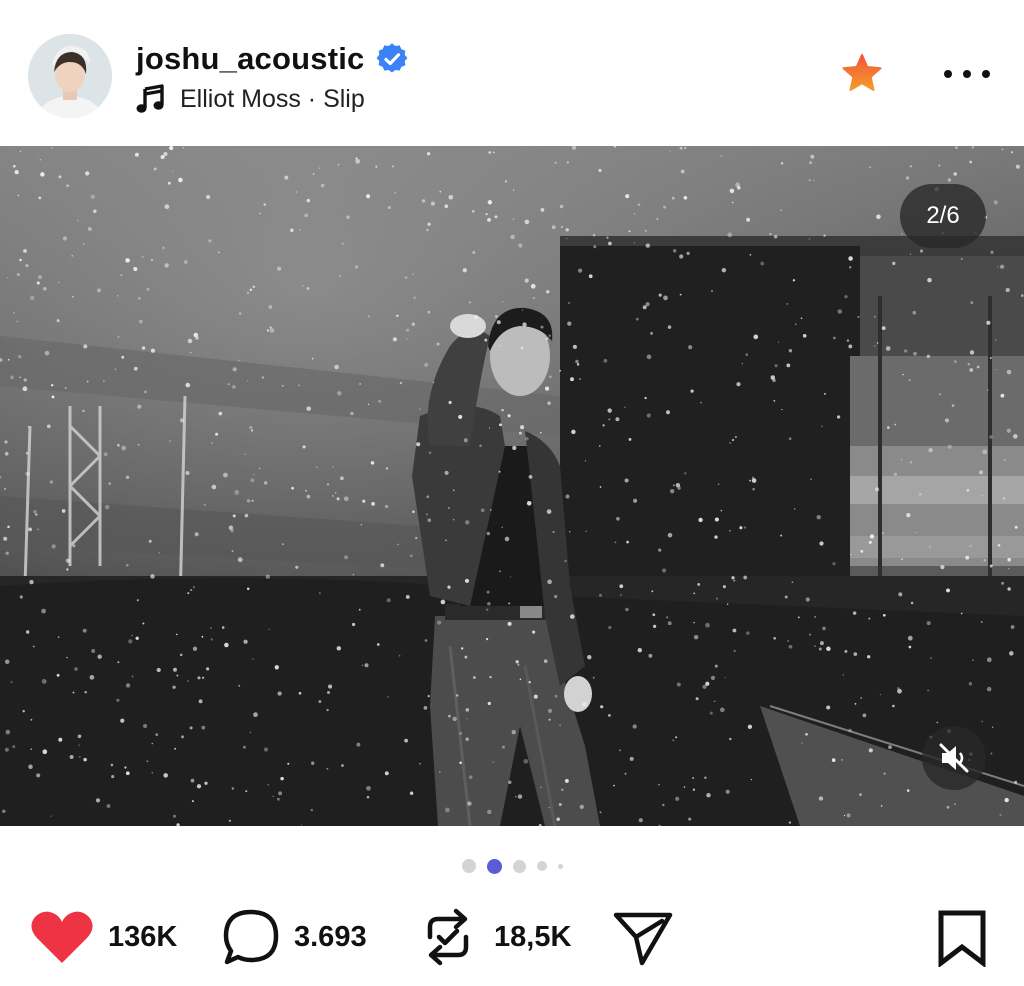  Describe the element at coordinates (954, 758) in the screenshot. I see `mute-button` at that location.